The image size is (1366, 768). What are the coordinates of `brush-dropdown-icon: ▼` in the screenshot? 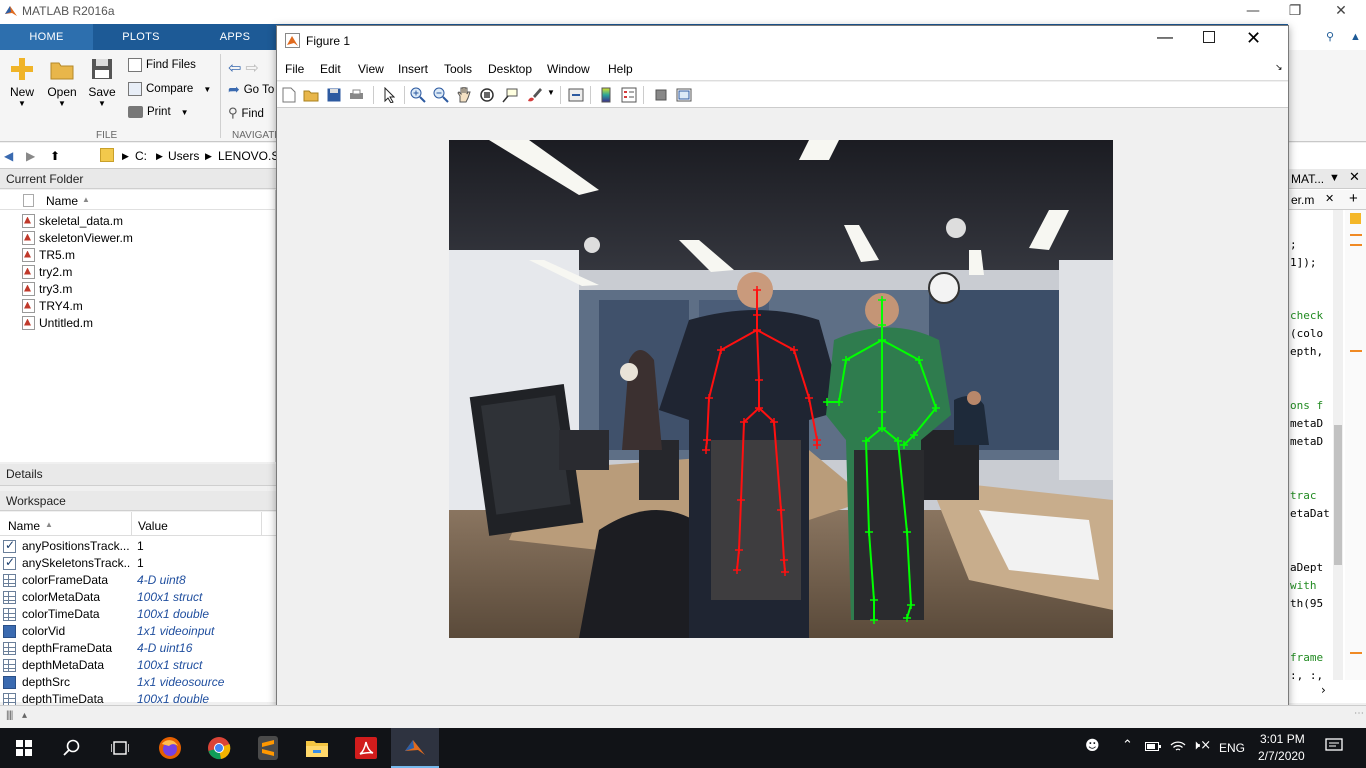 It's located at (551, 92).